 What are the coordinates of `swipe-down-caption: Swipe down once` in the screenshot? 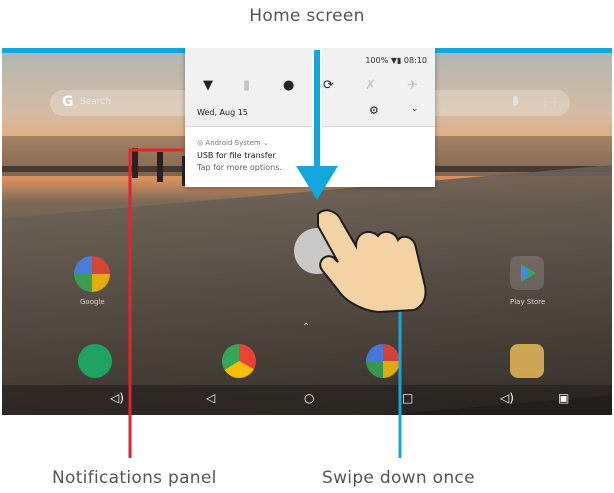 It's located at (398, 478).